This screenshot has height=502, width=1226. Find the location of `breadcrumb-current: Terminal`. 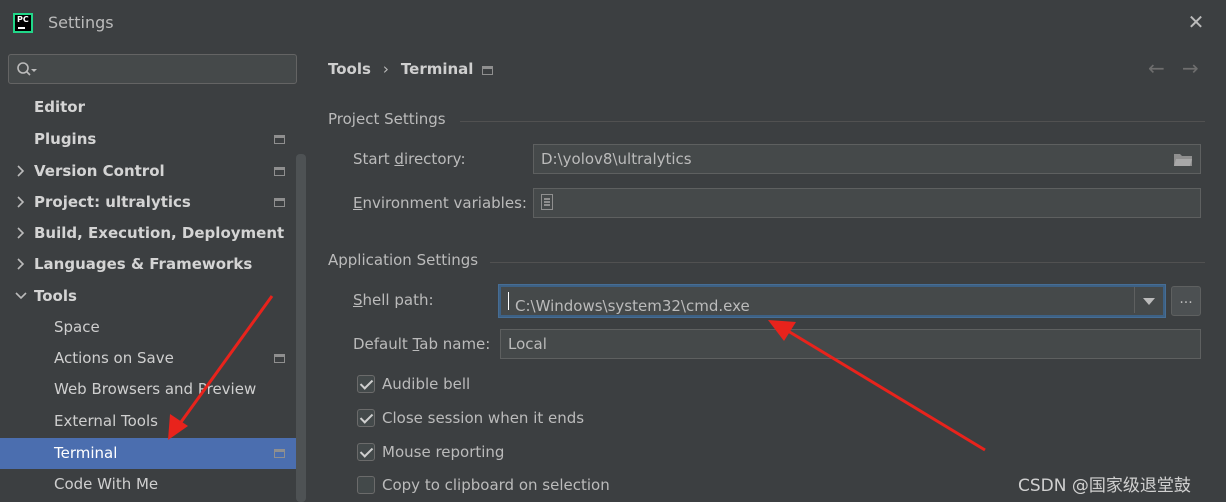

breadcrumb-current: Terminal is located at coordinates (437, 69).